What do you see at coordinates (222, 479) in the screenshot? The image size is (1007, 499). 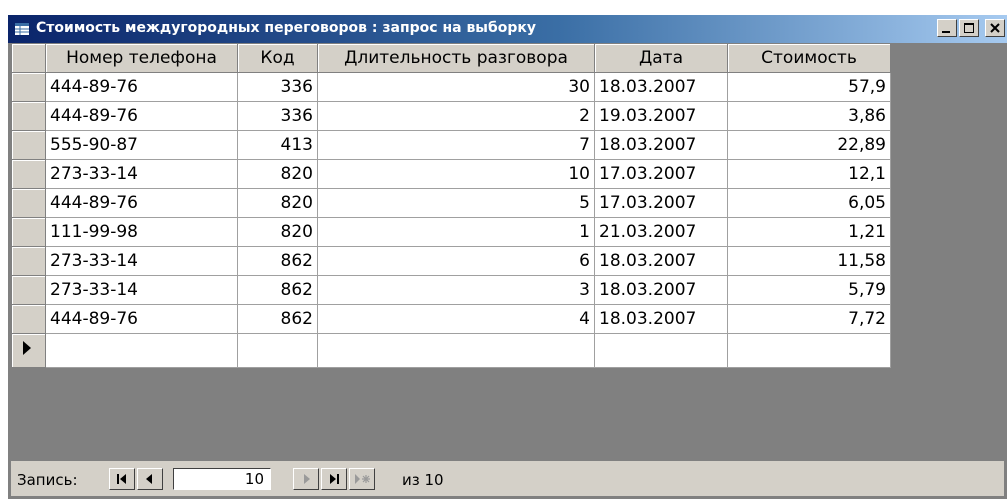 I see `current-record-field: 10` at bounding box center [222, 479].